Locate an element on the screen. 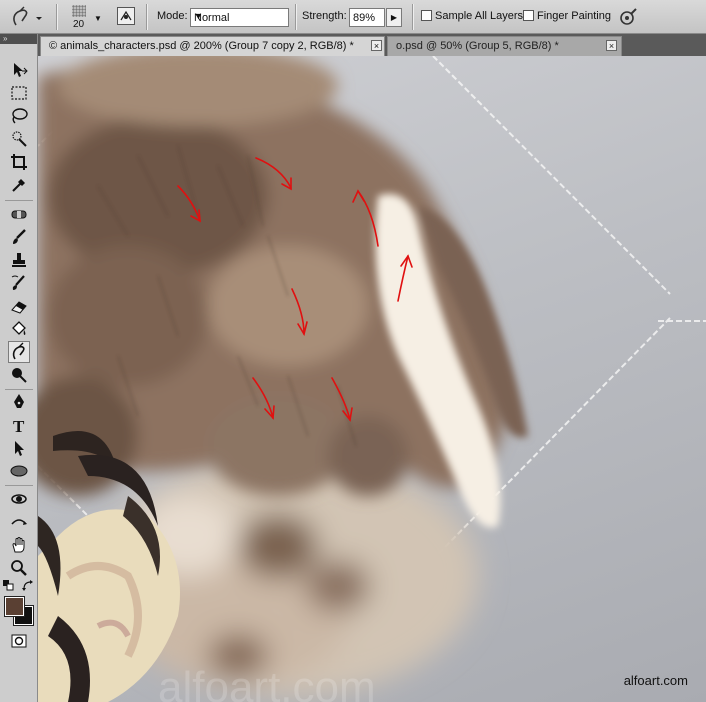 The height and width of the screenshot is (702, 706). 3d-orbit-icon is located at coordinates (19, 522).